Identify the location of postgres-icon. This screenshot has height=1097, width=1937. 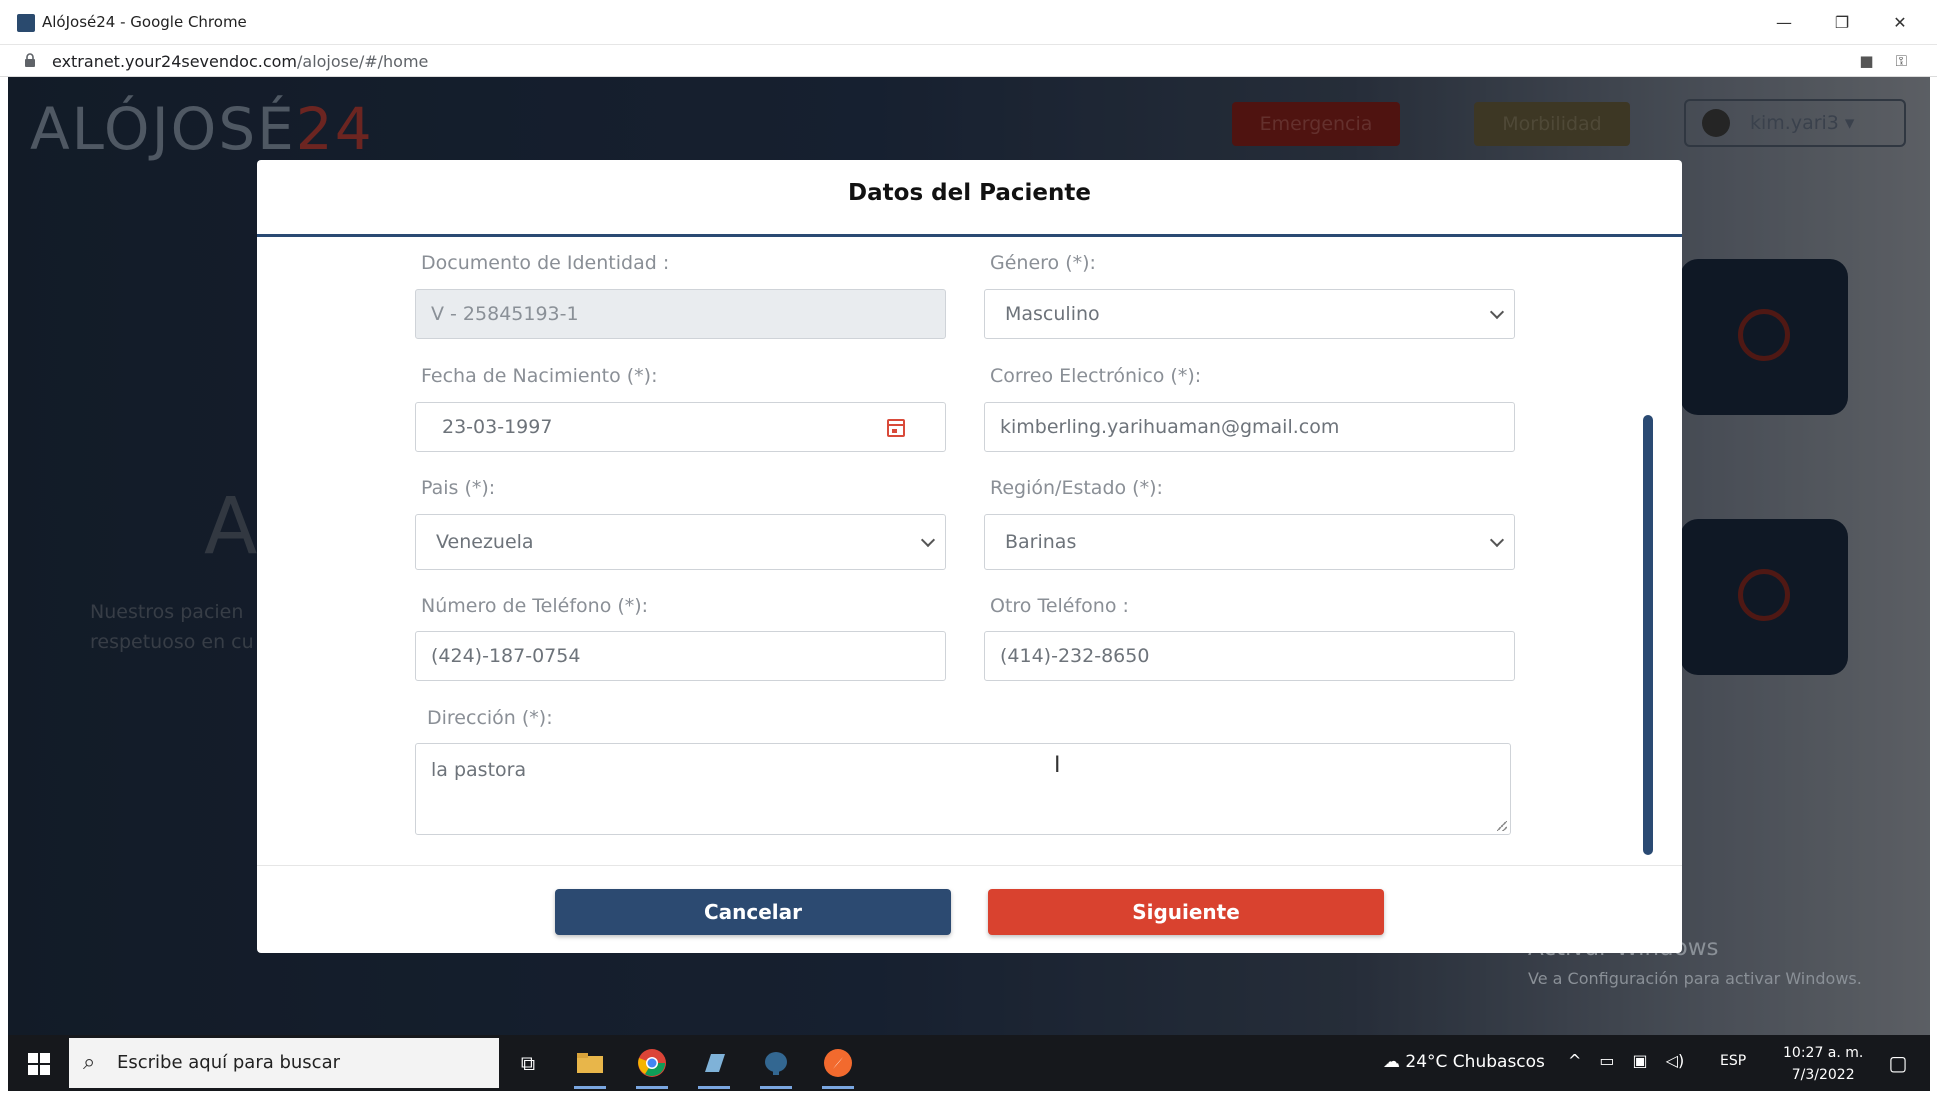
(776, 1066).